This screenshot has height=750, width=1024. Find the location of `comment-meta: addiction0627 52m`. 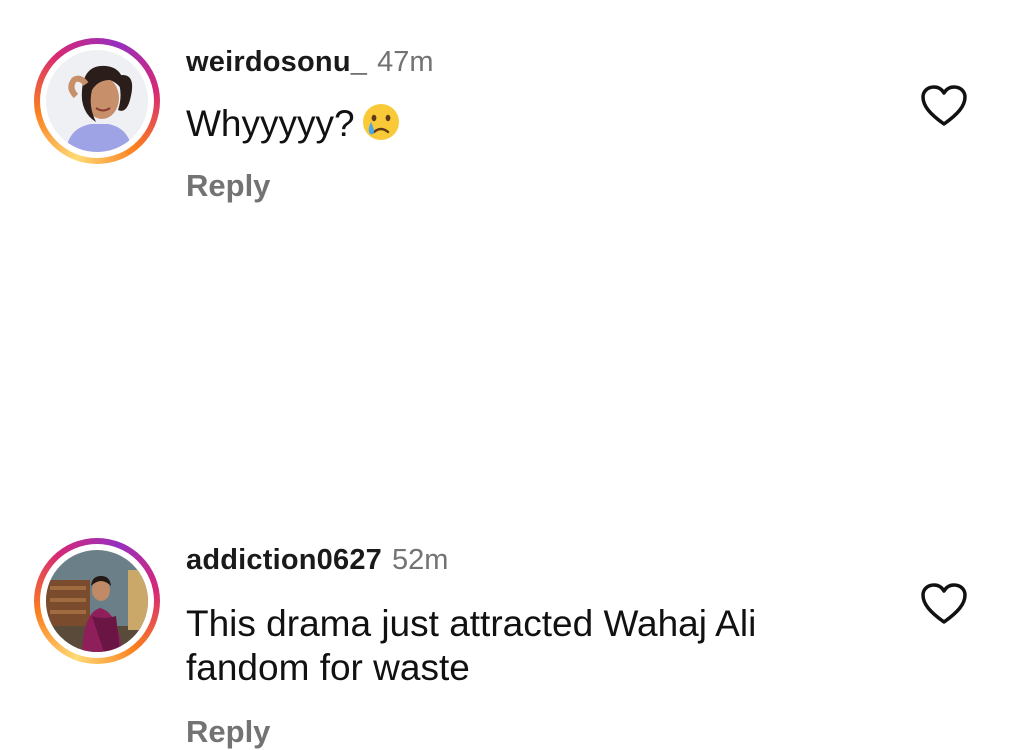

comment-meta: addiction0627 52m is located at coordinates (317, 560).